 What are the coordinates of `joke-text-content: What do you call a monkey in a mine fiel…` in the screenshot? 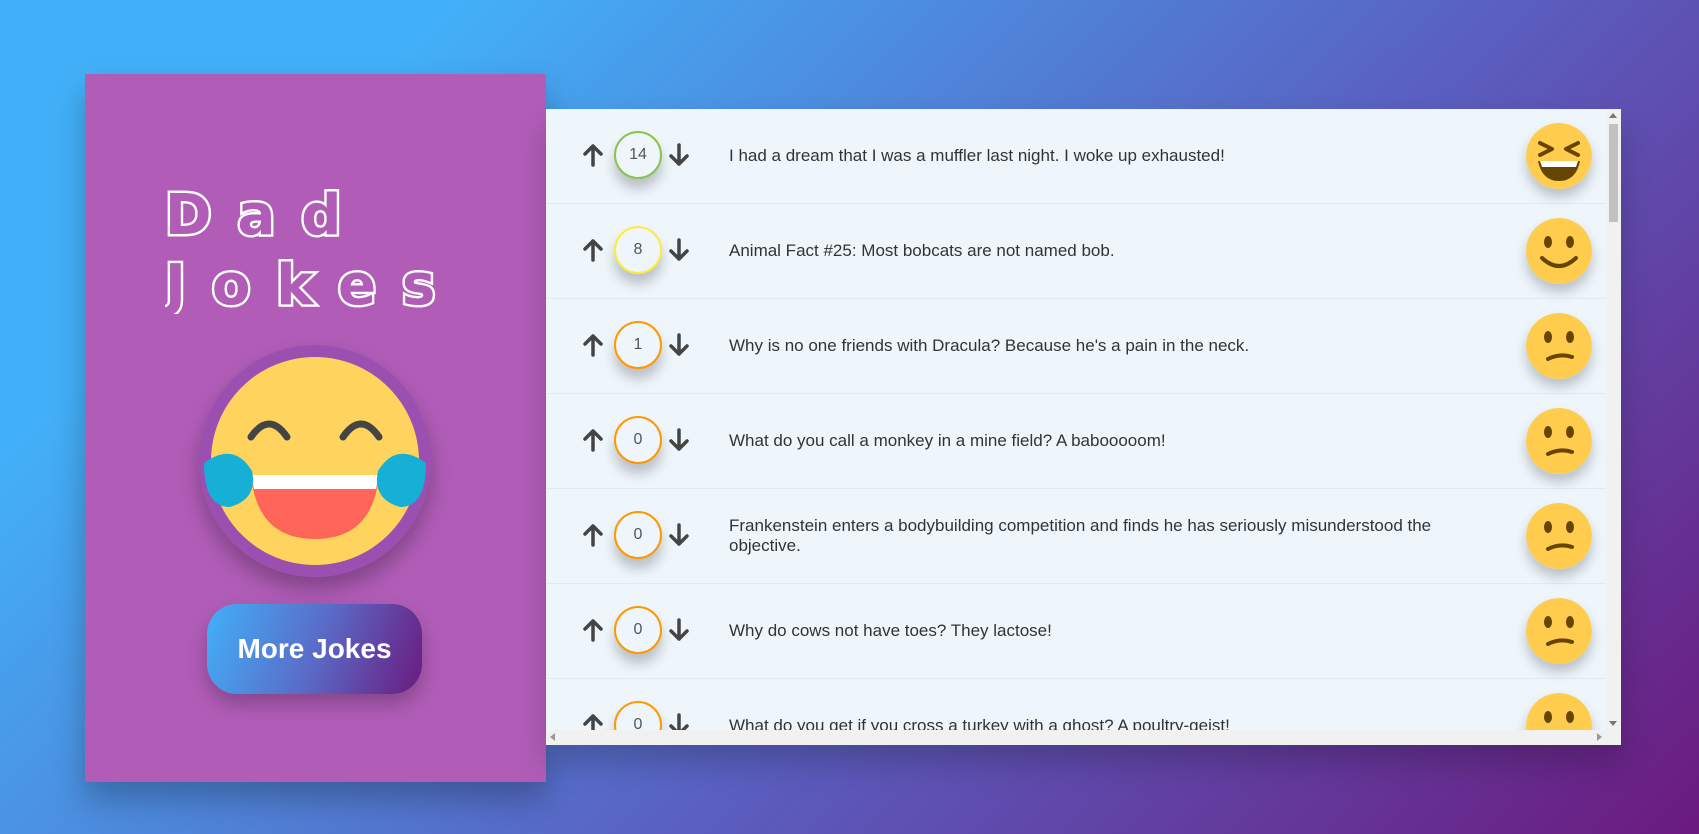 It's located at (947, 440).